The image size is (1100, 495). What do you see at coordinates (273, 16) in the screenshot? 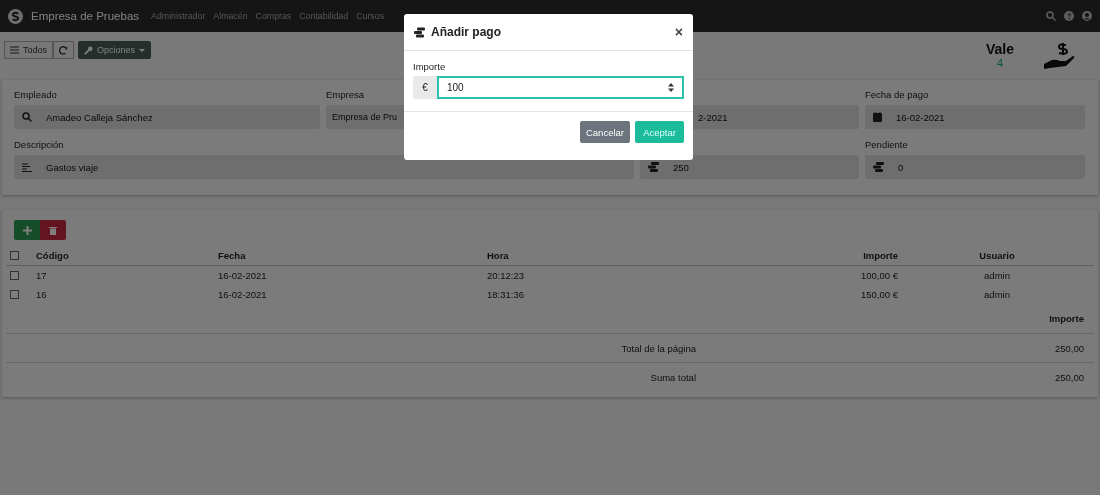
I see `menu-link: Compras` at bounding box center [273, 16].